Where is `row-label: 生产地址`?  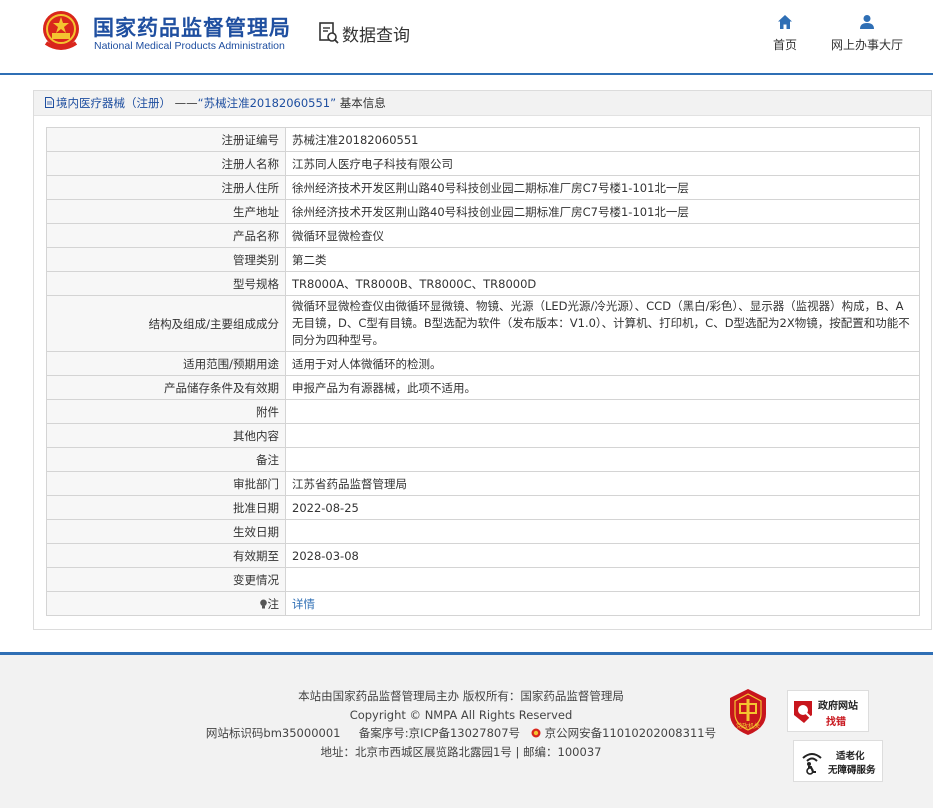 row-label: 生产地址 is located at coordinates (166, 211).